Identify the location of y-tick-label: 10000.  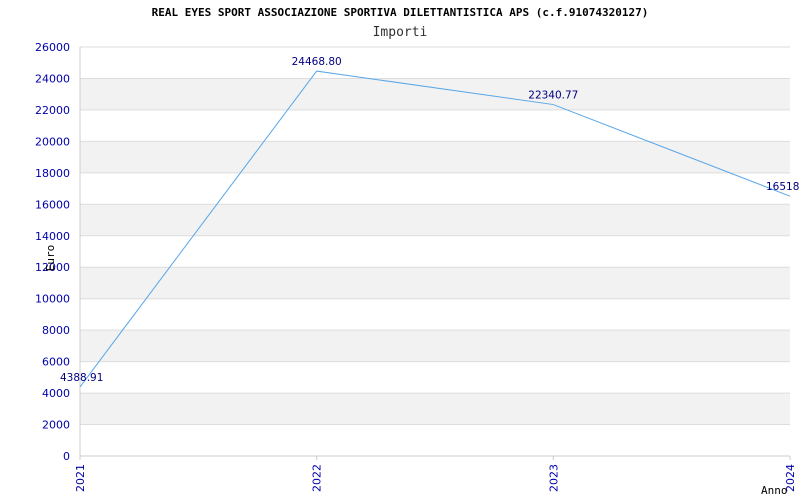
(52, 299).